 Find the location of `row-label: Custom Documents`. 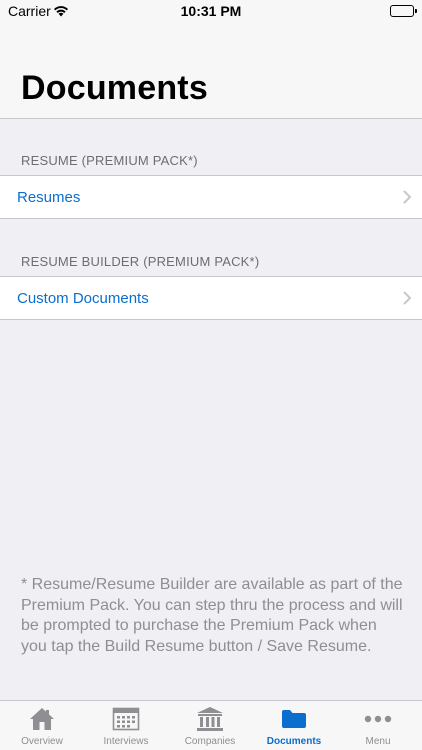

row-label: Custom Documents is located at coordinates (83, 298).